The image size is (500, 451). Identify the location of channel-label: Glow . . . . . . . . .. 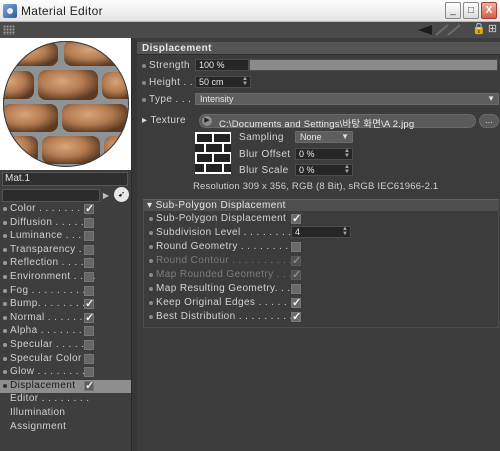
(51, 372).